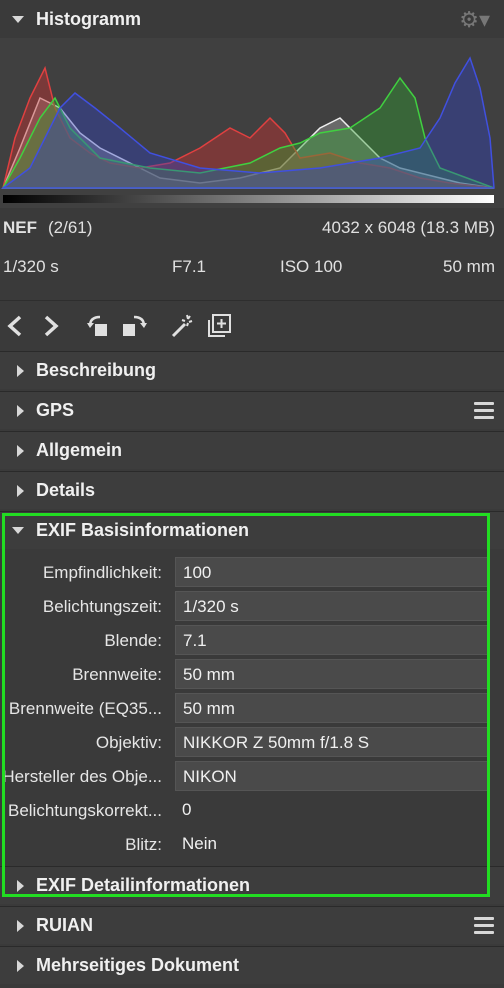 Image resolution: width=504 pixels, height=988 pixels. Describe the element at coordinates (189, 266) in the screenshot. I see `aperture-value: F7.1` at that location.